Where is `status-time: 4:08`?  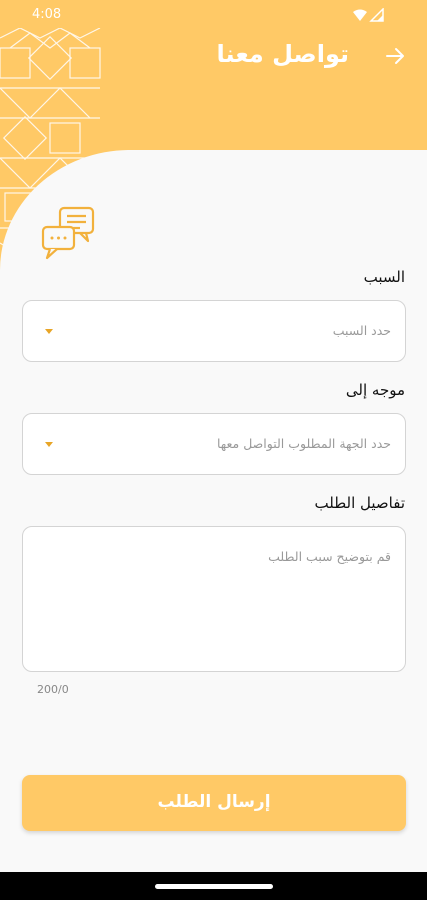
status-time: 4:08 is located at coordinates (47, 14).